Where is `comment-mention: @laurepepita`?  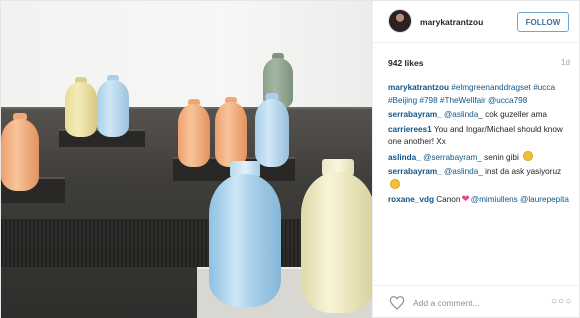
comment-mention: @laurepepita is located at coordinates (544, 199).